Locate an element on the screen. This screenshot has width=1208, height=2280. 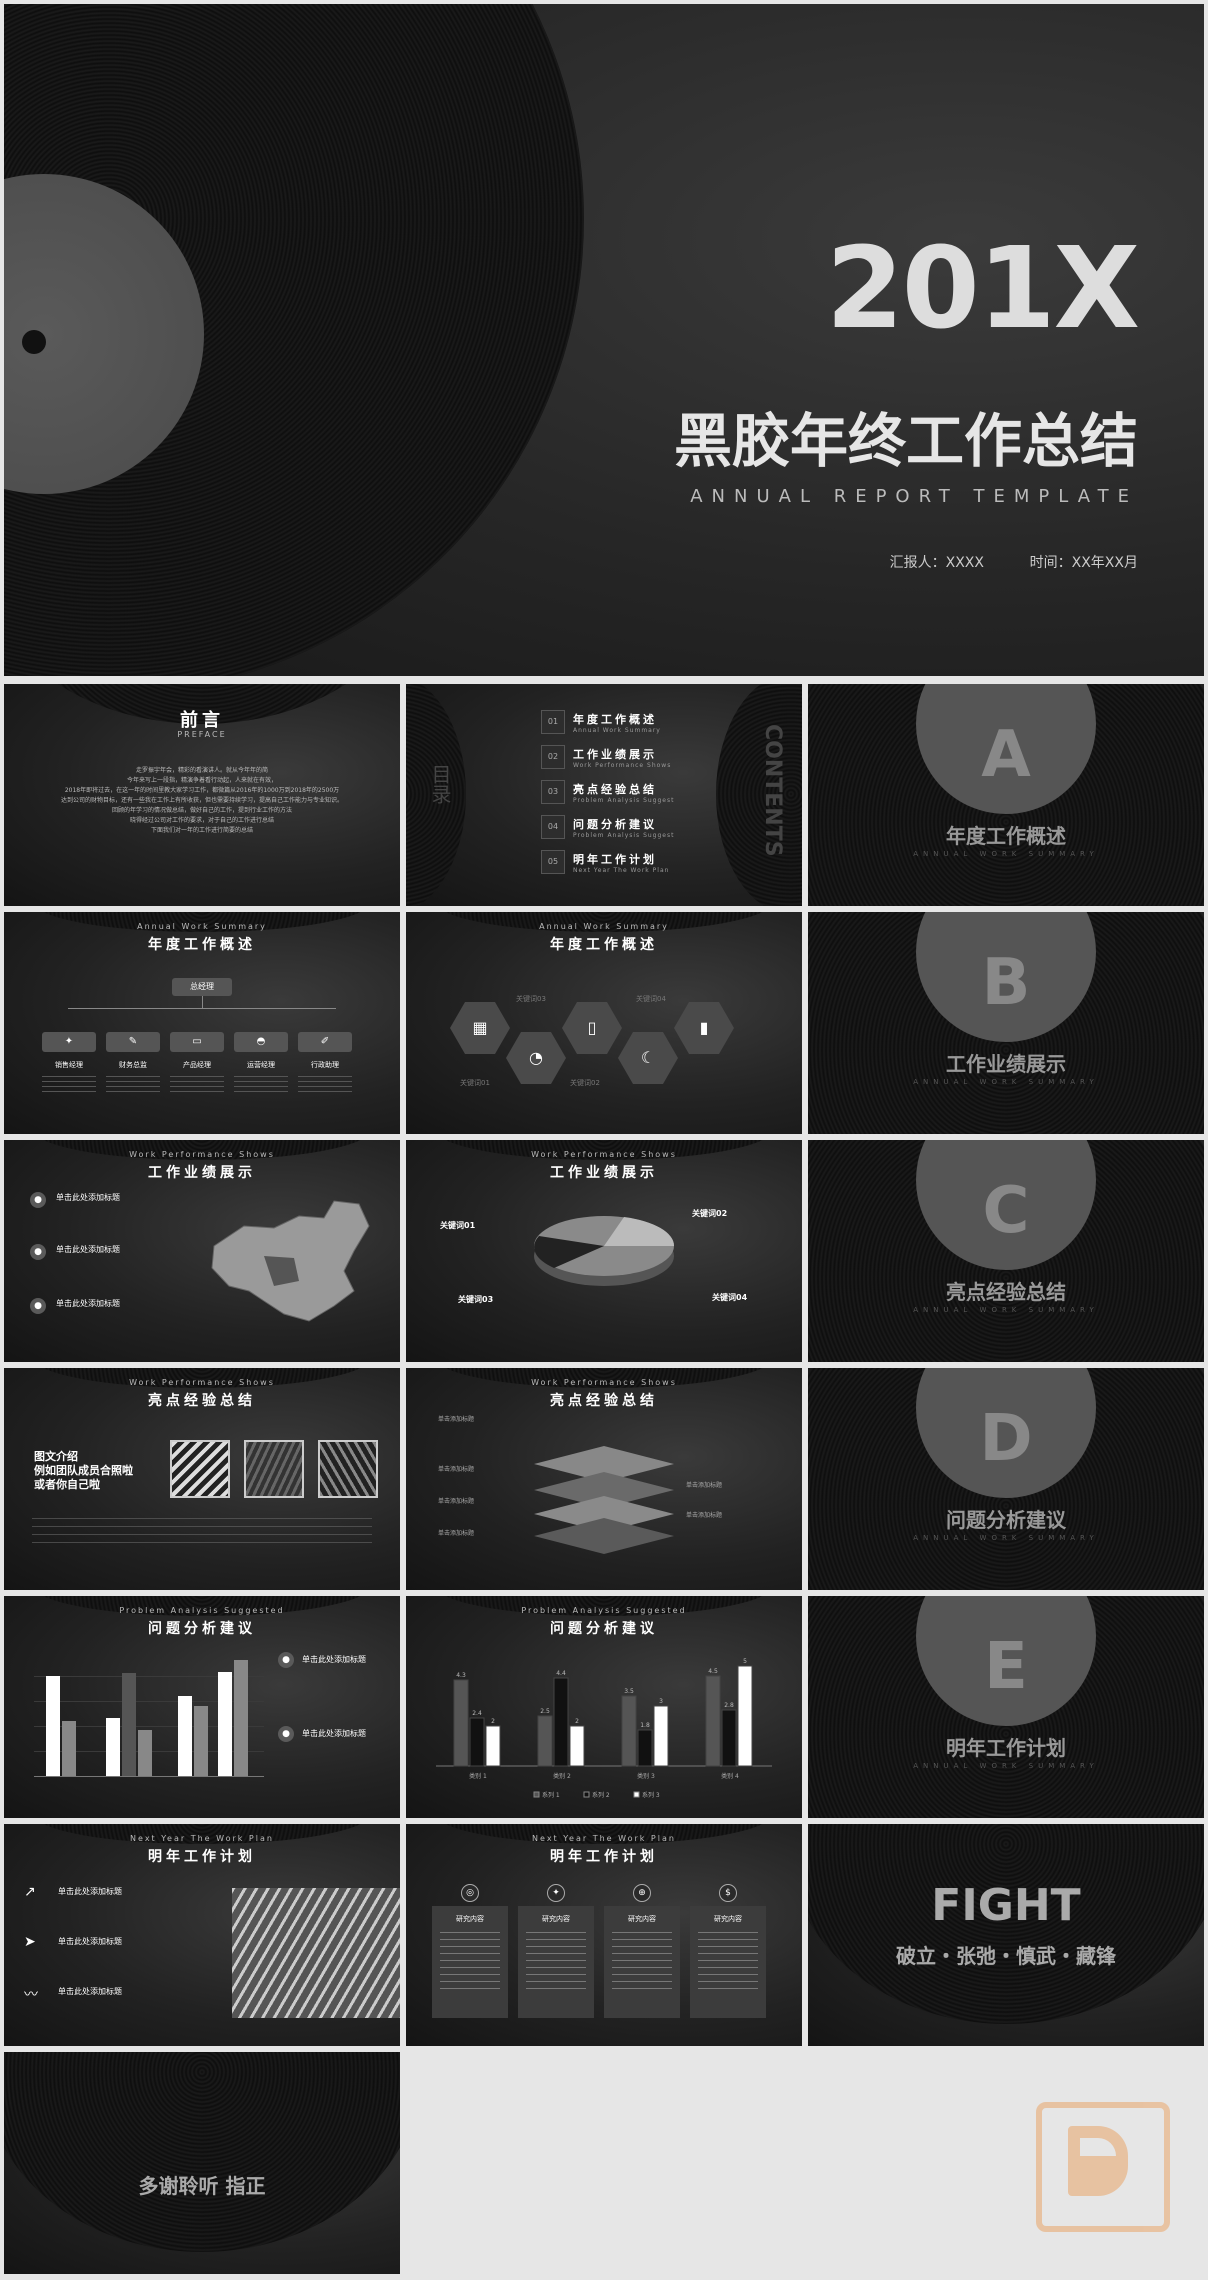
cursor-icon: ➤ is located at coordinates (30, 1942).